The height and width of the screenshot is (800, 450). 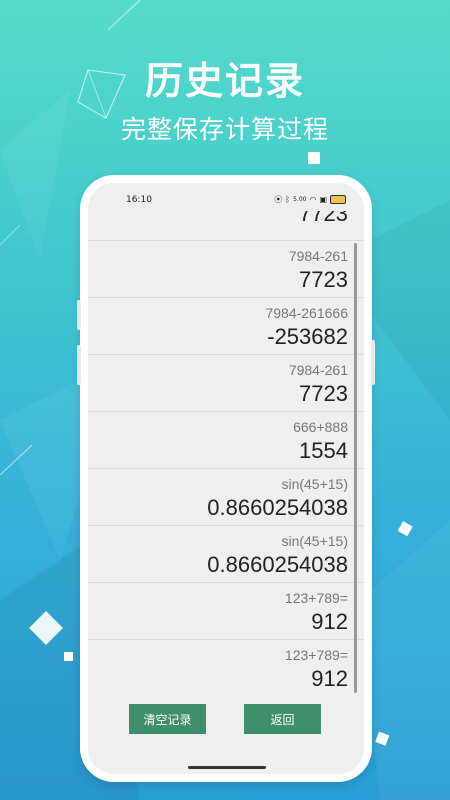 What do you see at coordinates (355, 468) in the screenshot?
I see `history-scrollbar` at bounding box center [355, 468].